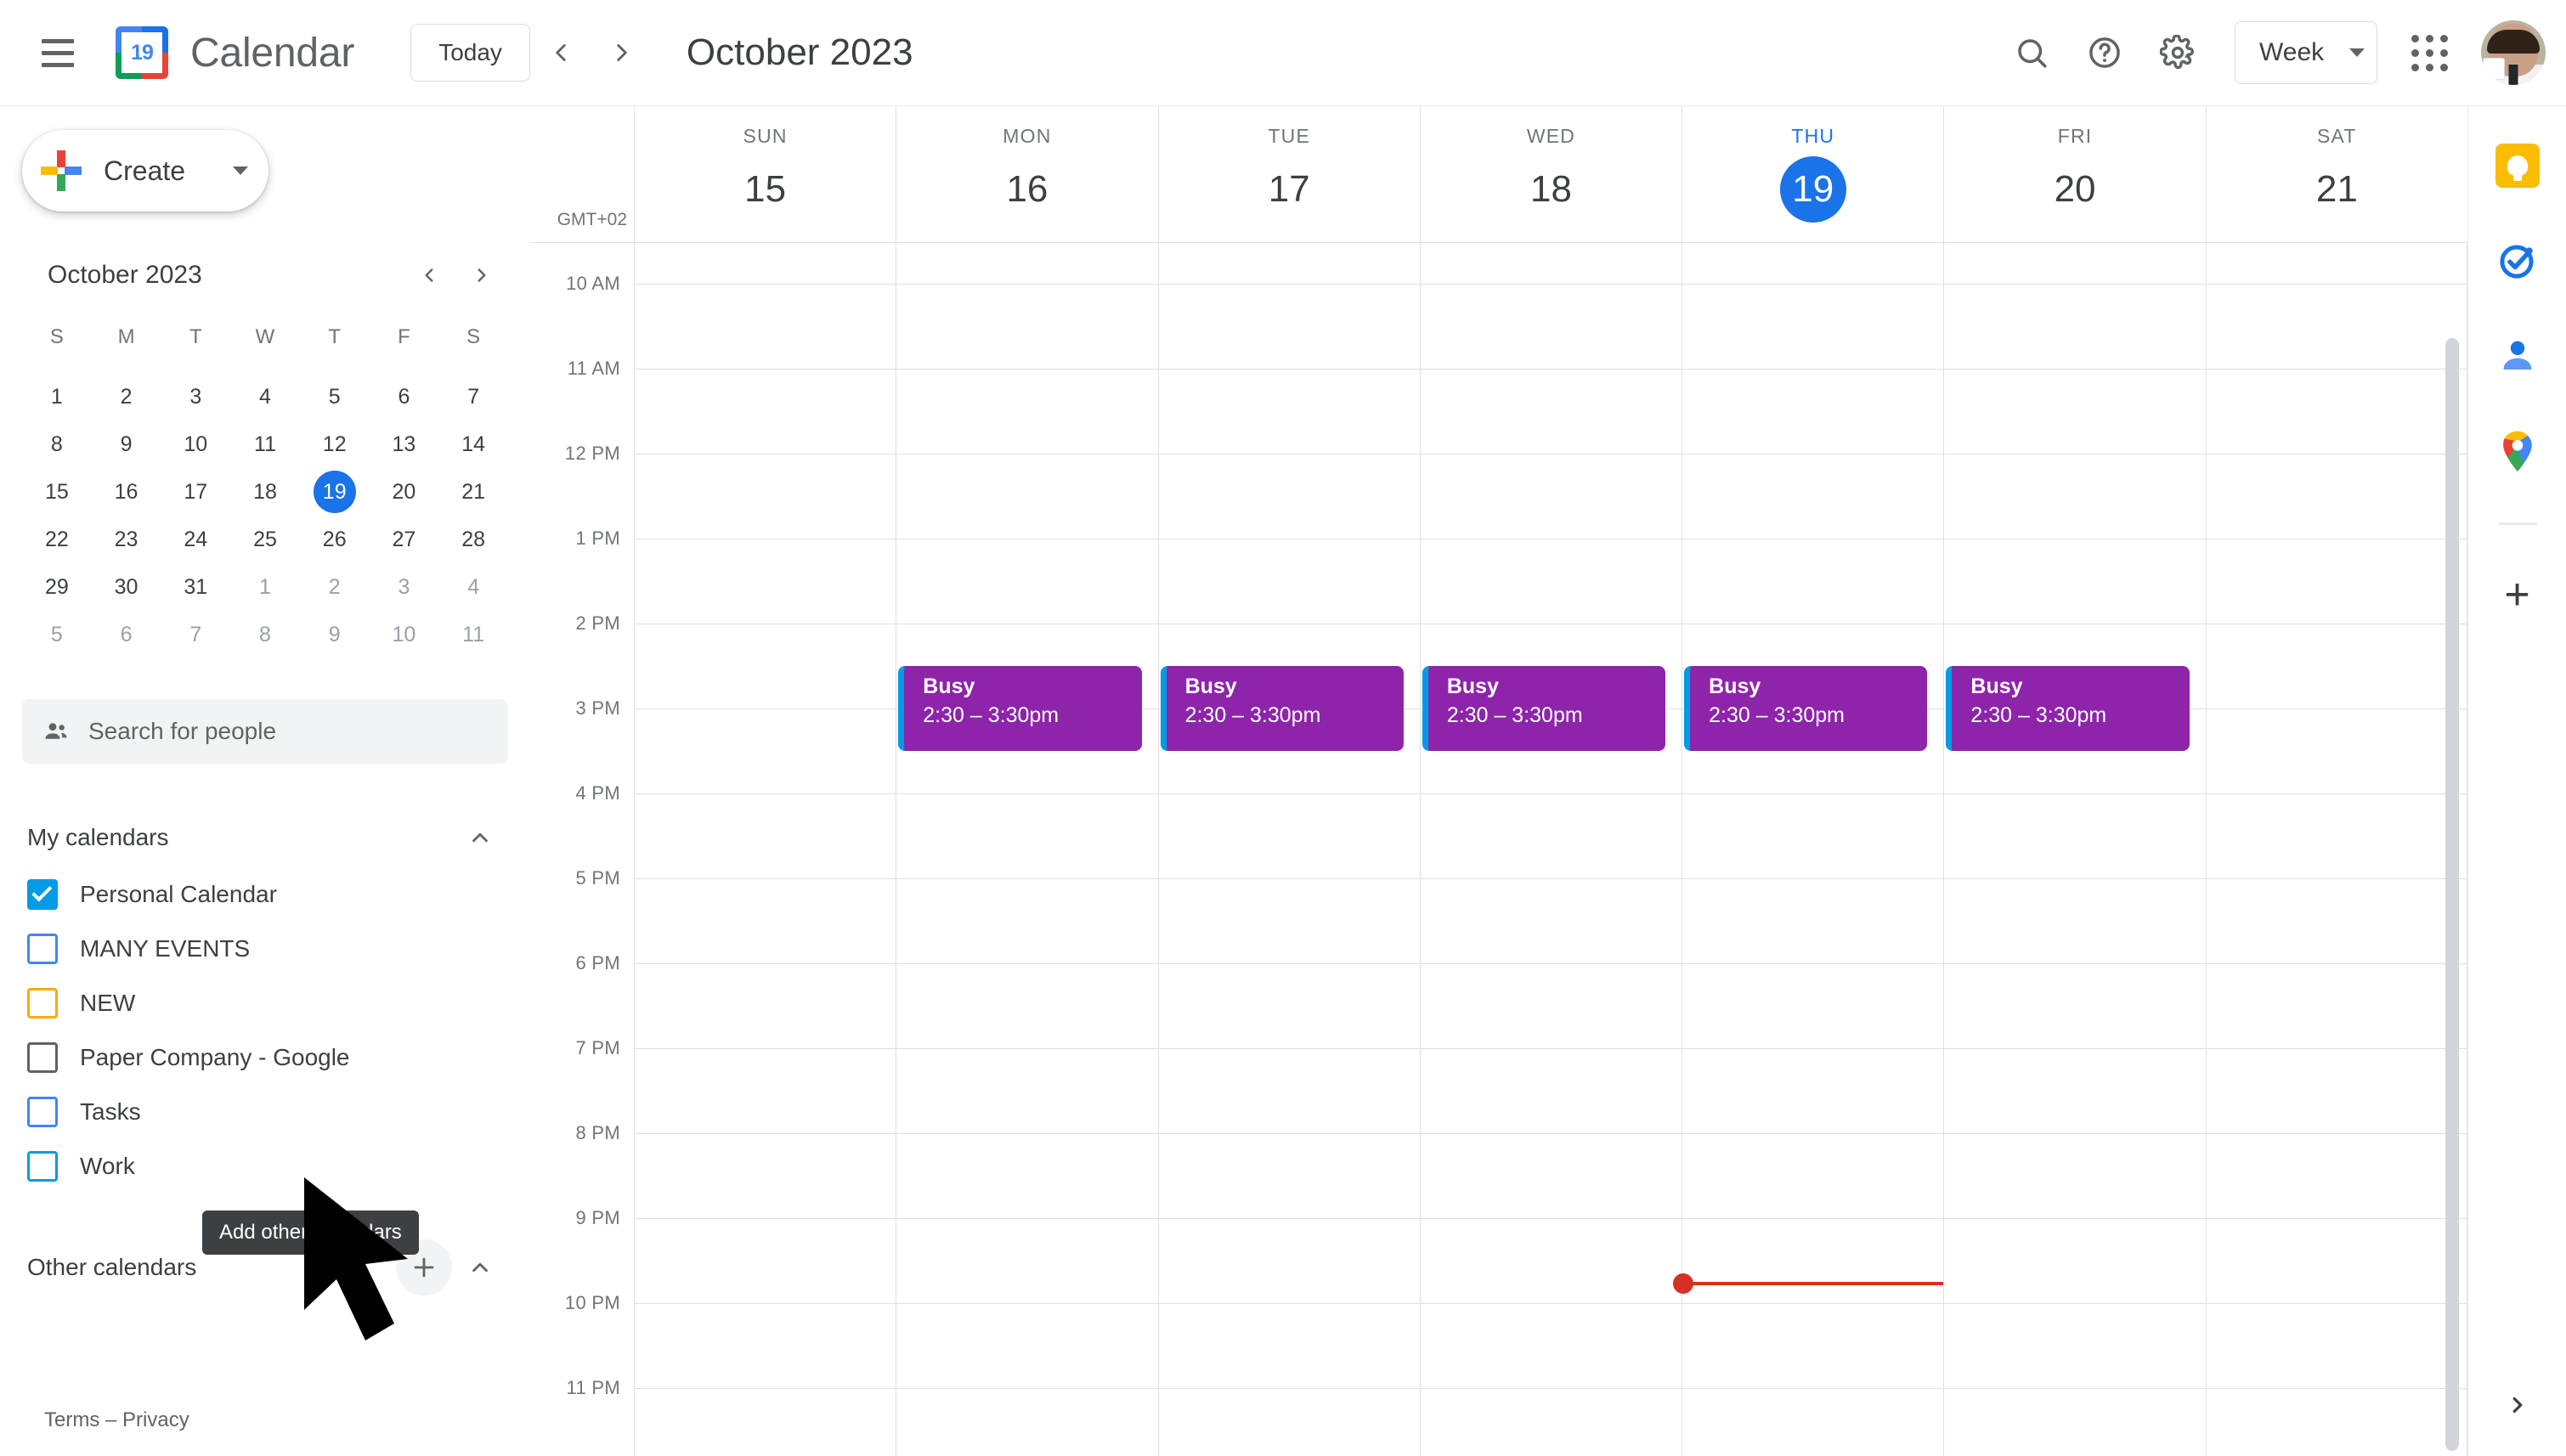 The height and width of the screenshot is (1456, 2566). I want to click on day-header-mon: MON 16, so click(1026, 174).